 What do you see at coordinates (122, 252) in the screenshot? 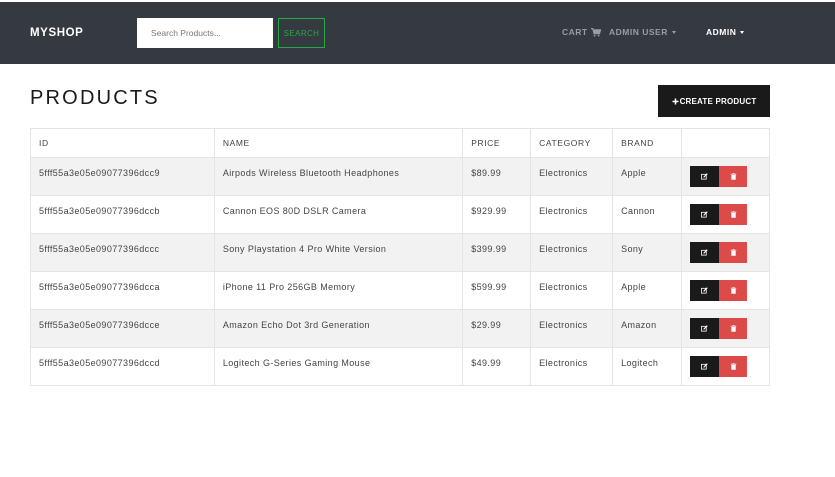
I see `cell-id: 5fff55a3e05e09077396dccc` at bounding box center [122, 252].